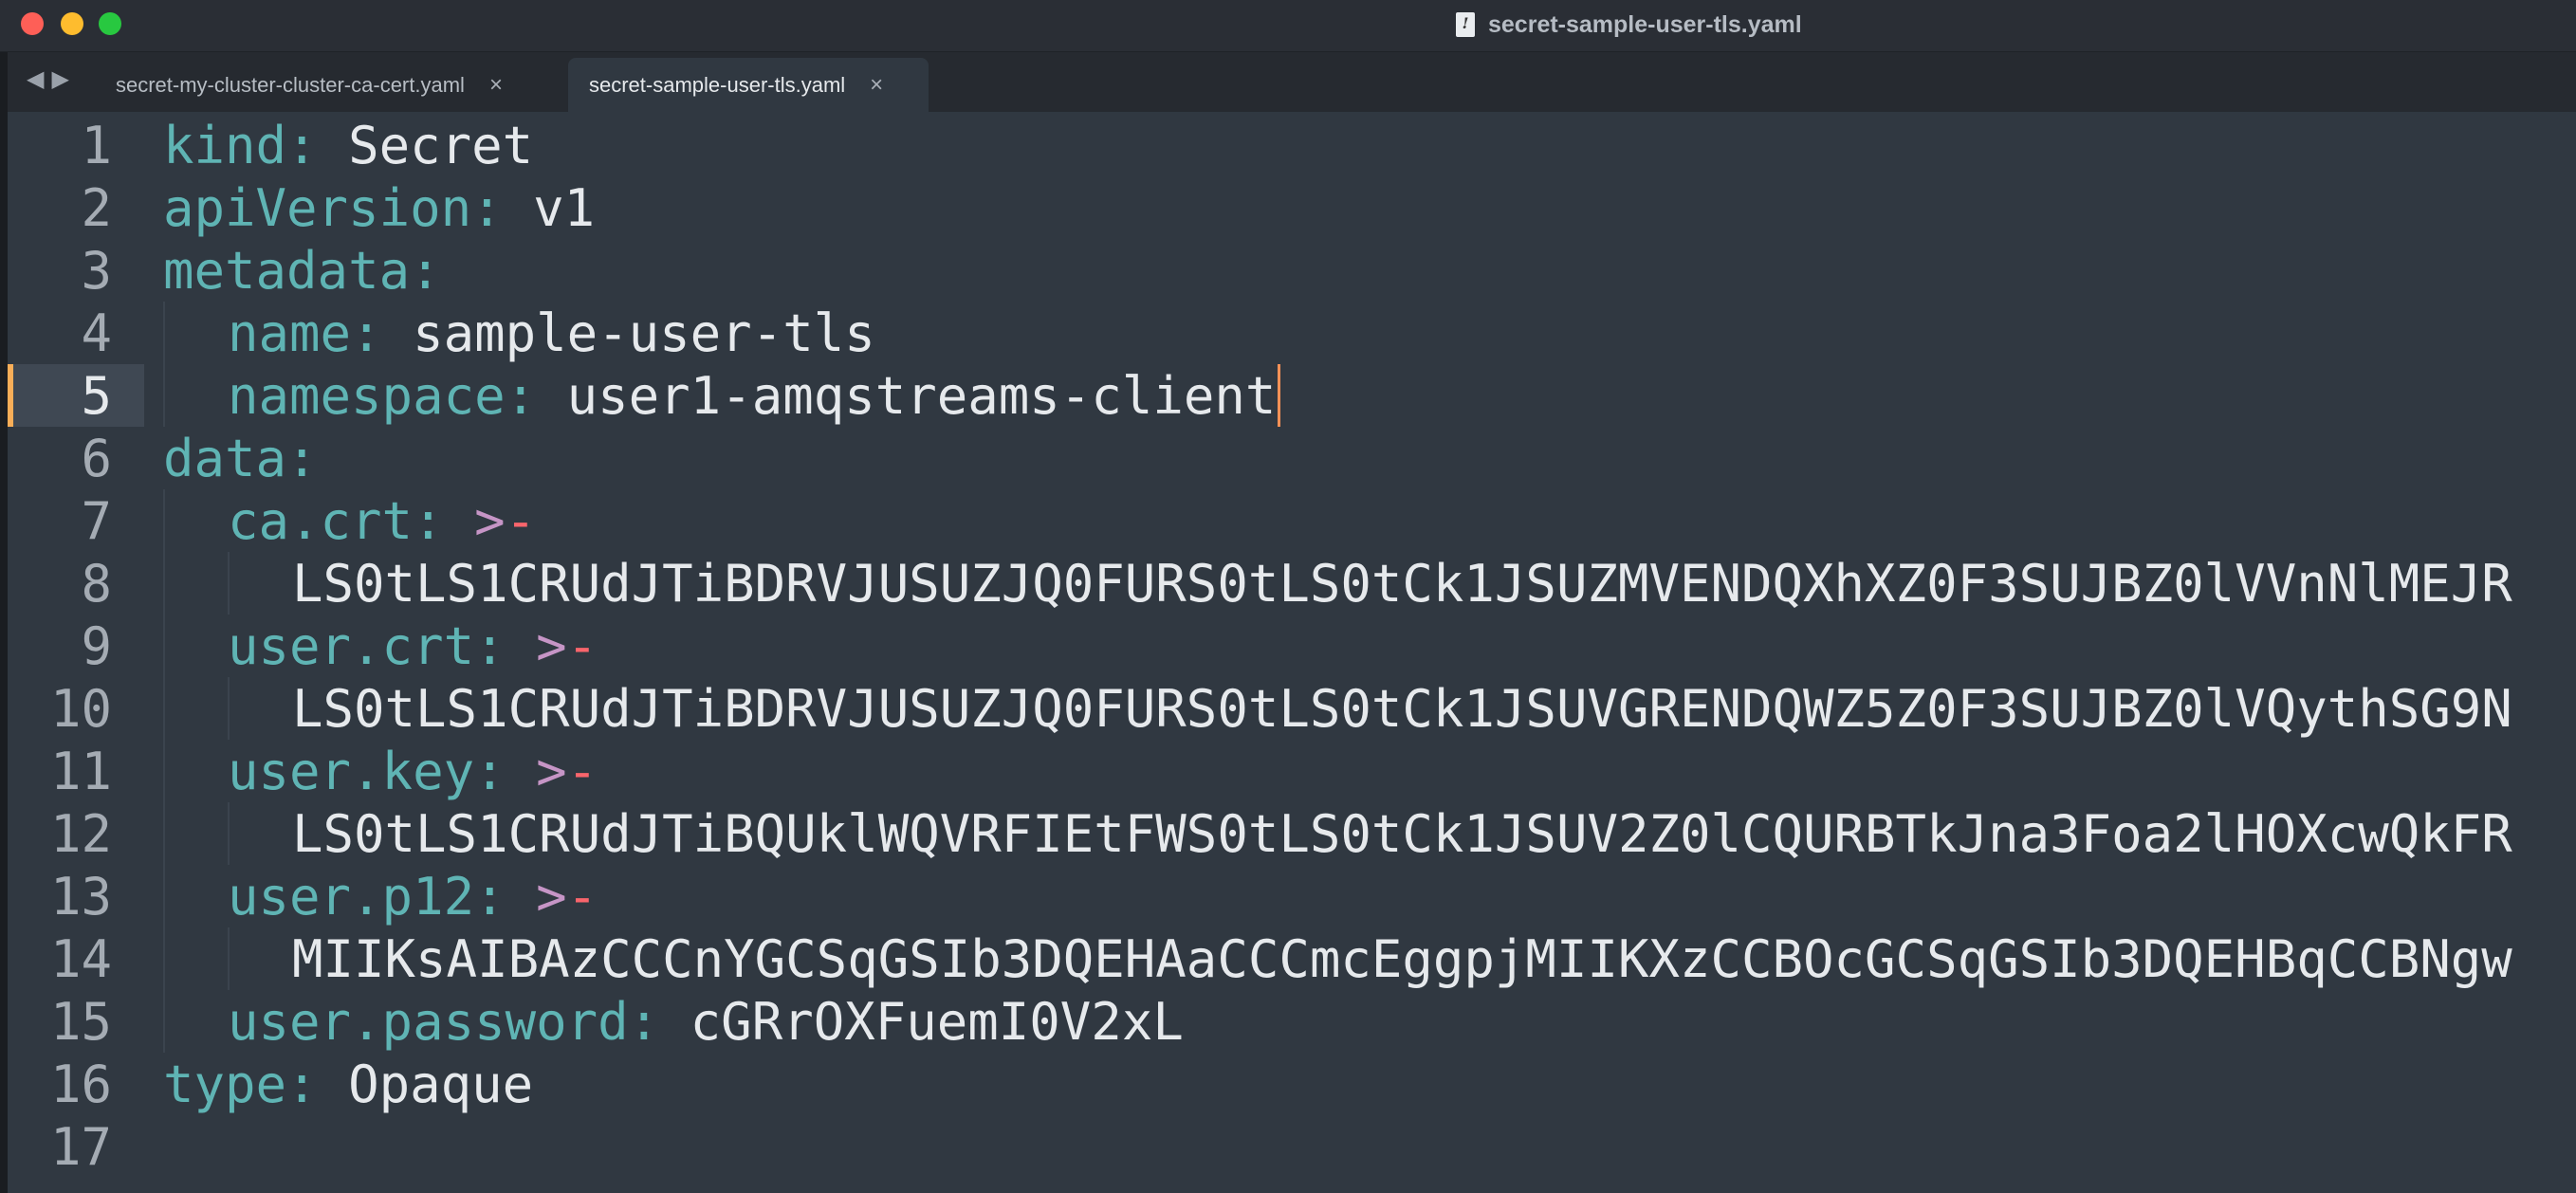  Describe the element at coordinates (338, 145) in the screenshot. I see `code-content: kind: Secret` at that location.